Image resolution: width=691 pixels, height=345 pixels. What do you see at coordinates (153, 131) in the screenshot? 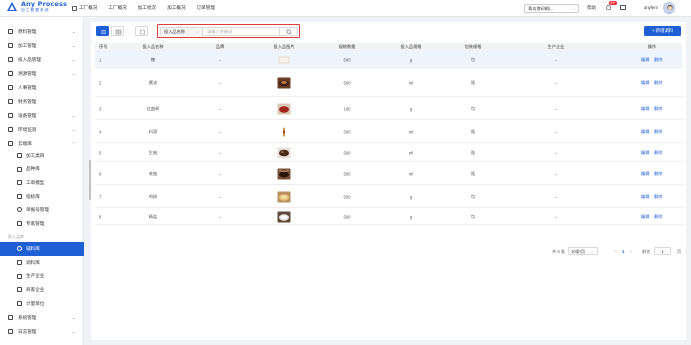
I see `cell-name: 料酒` at bounding box center [153, 131].